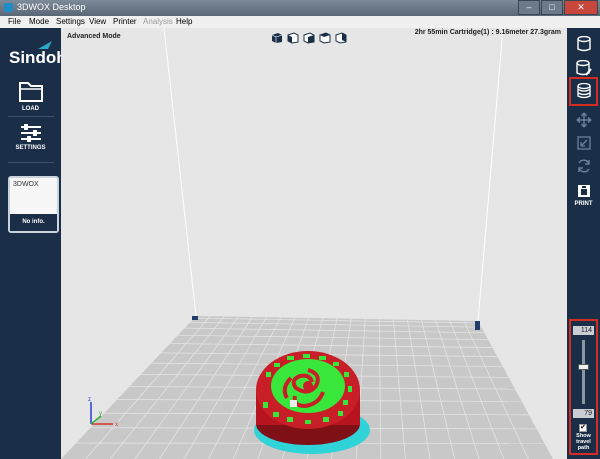 The width and height of the screenshot is (600, 459). What do you see at coordinates (89, 400) in the screenshot?
I see `axis-z-label: z` at bounding box center [89, 400].